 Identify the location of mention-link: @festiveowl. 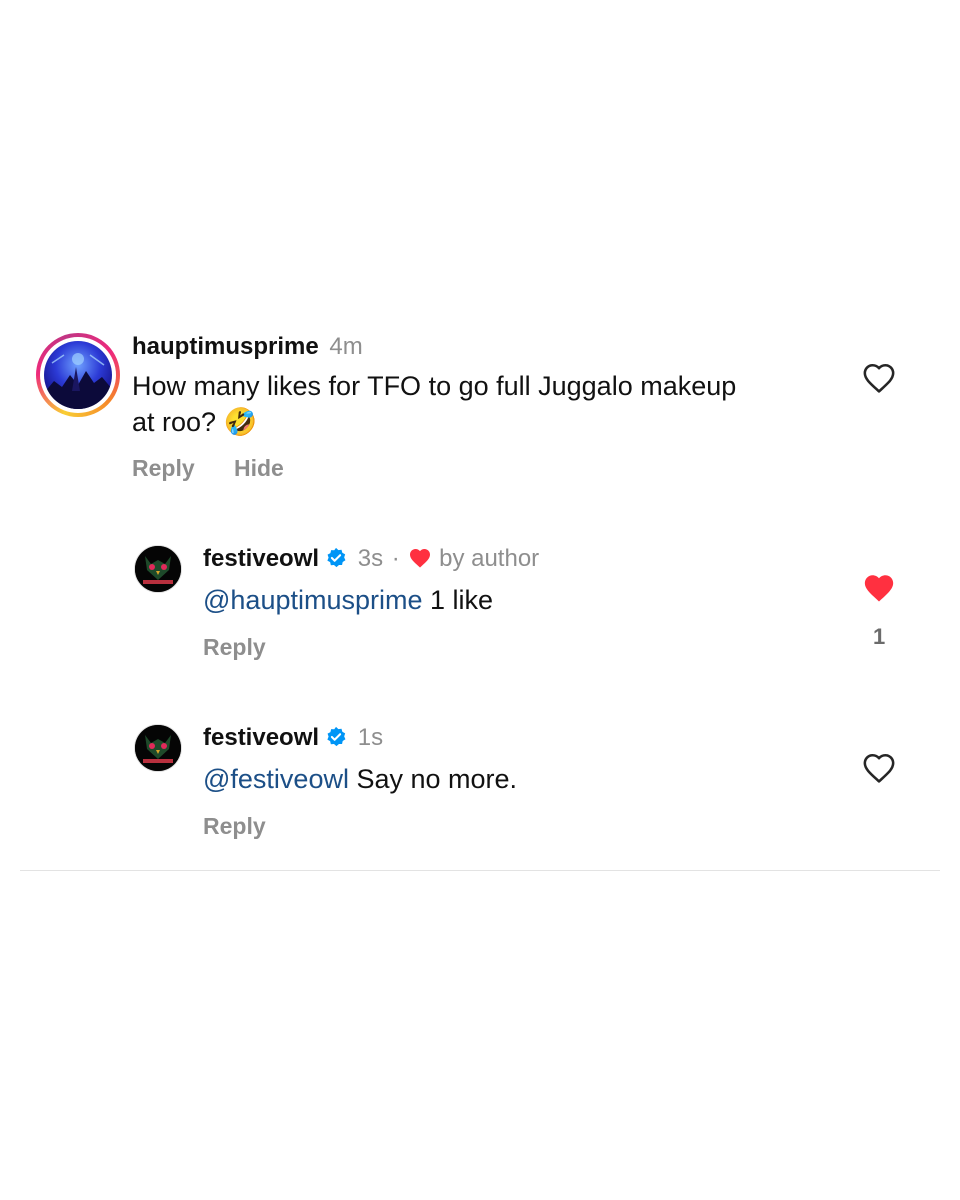
(276, 779).